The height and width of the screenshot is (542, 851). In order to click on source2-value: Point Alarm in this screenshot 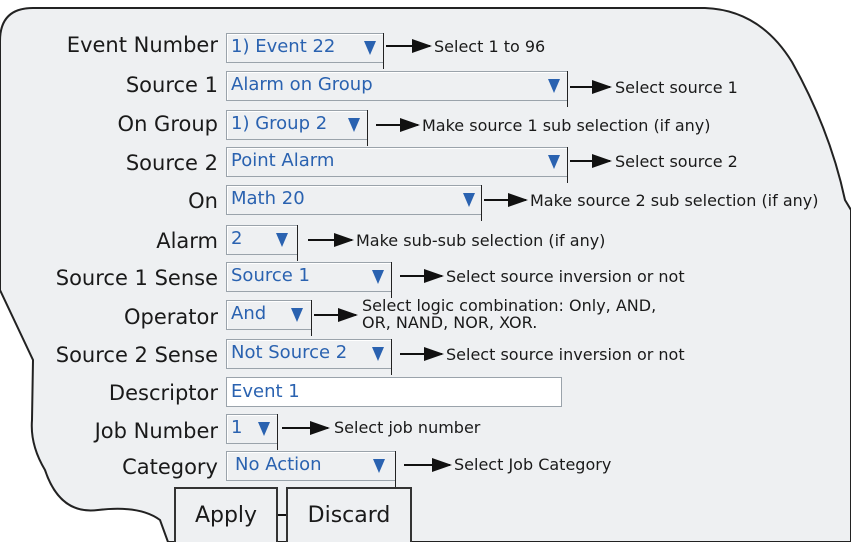, I will do `click(283, 160)`.